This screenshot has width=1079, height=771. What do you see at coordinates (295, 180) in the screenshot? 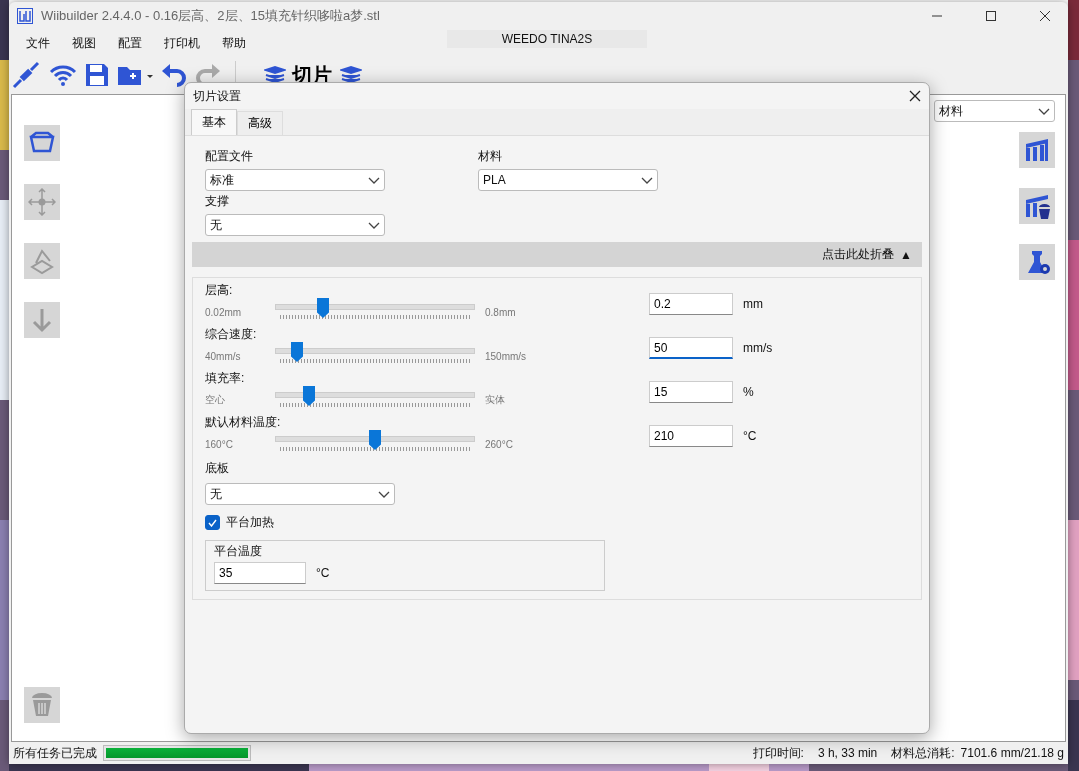
I see `profile-dropdown: 标准` at bounding box center [295, 180].